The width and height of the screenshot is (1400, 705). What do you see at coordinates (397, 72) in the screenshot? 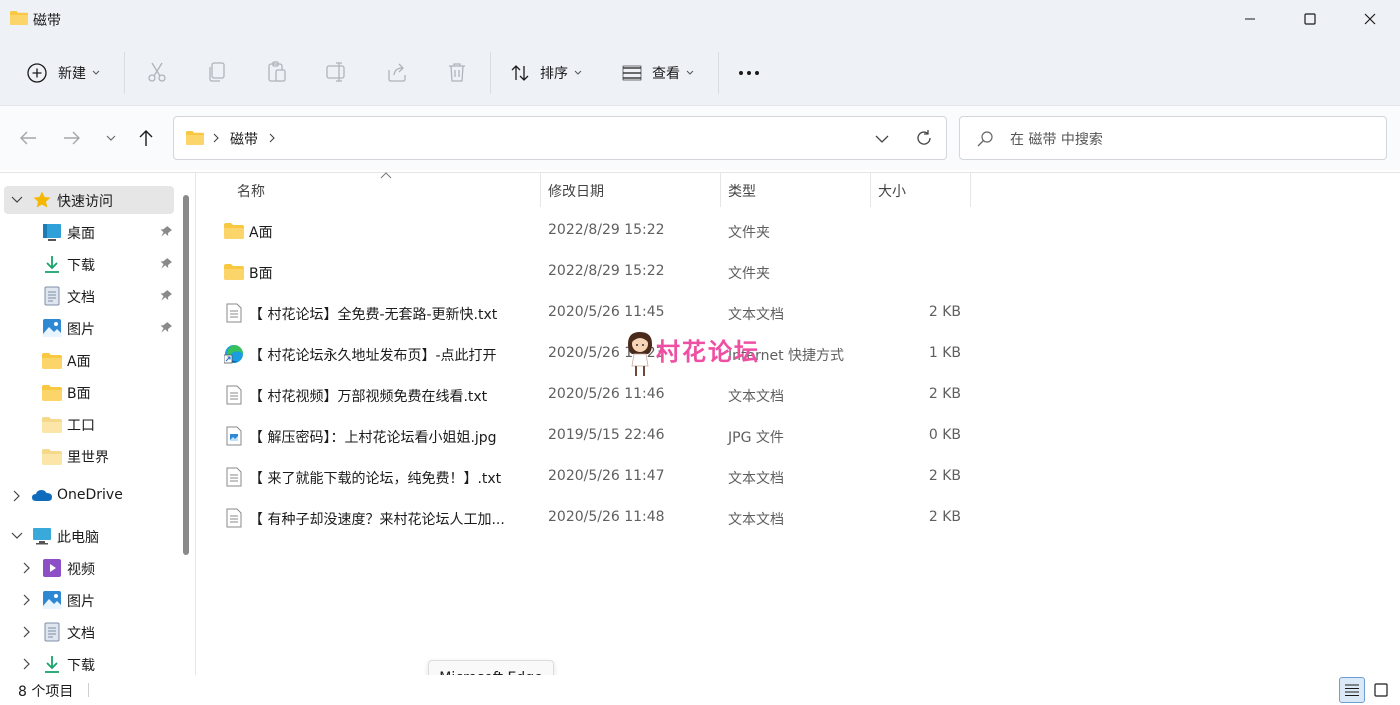
I see `share-icon` at bounding box center [397, 72].